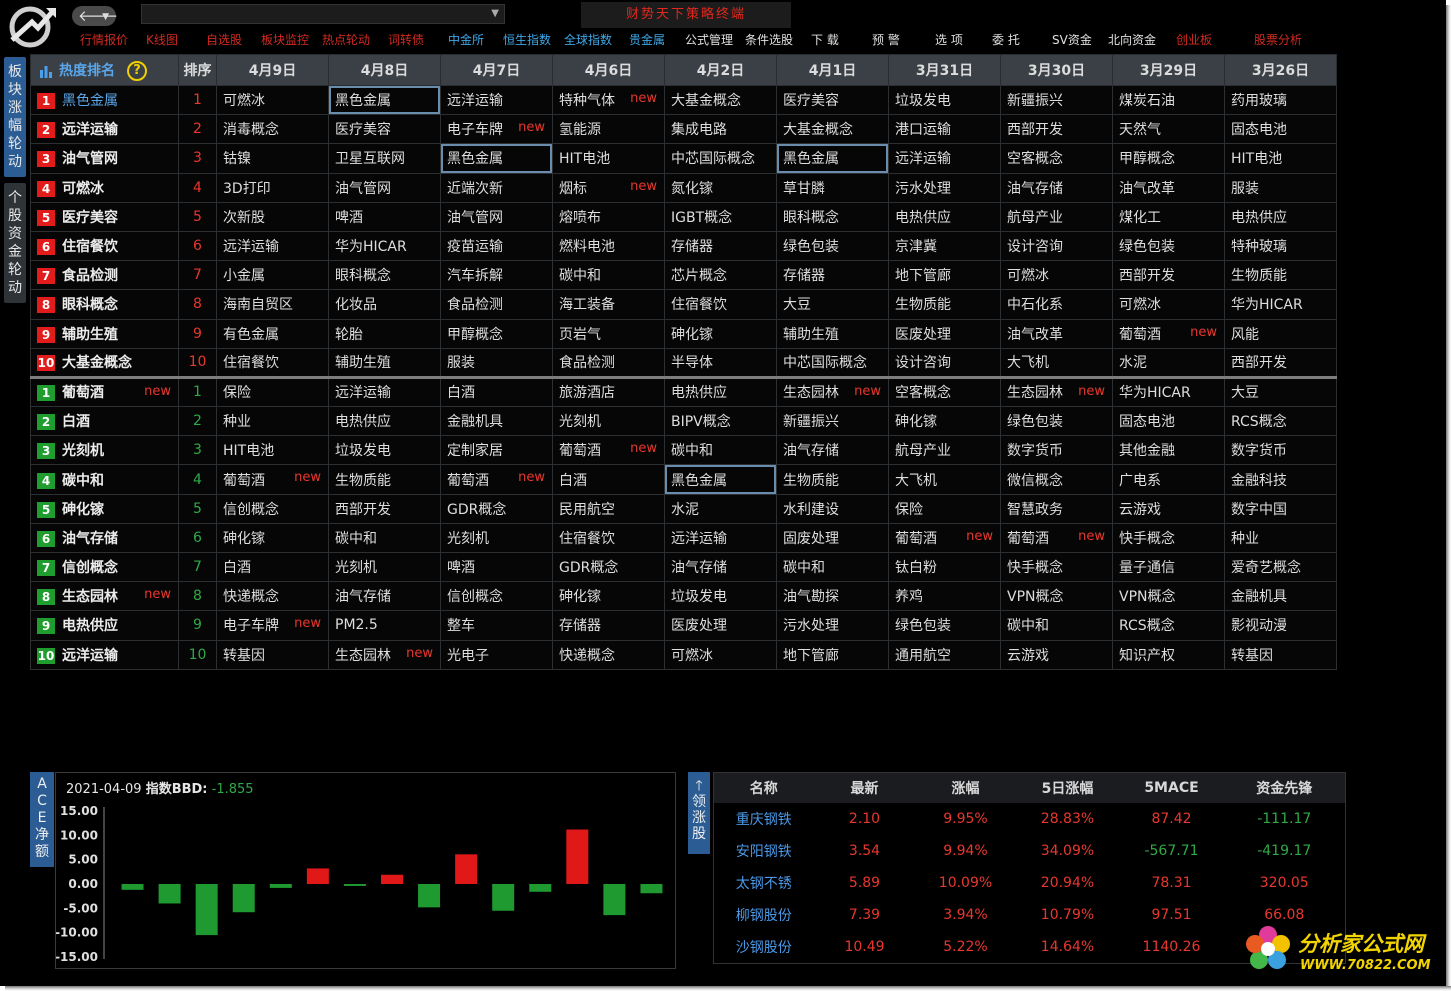 The height and width of the screenshot is (991, 1451). I want to click on sector-name-cell: 8 眼科概念, so click(104, 304).